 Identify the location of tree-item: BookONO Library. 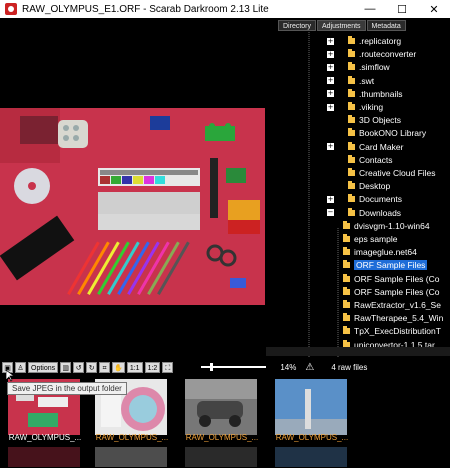
(376, 133).